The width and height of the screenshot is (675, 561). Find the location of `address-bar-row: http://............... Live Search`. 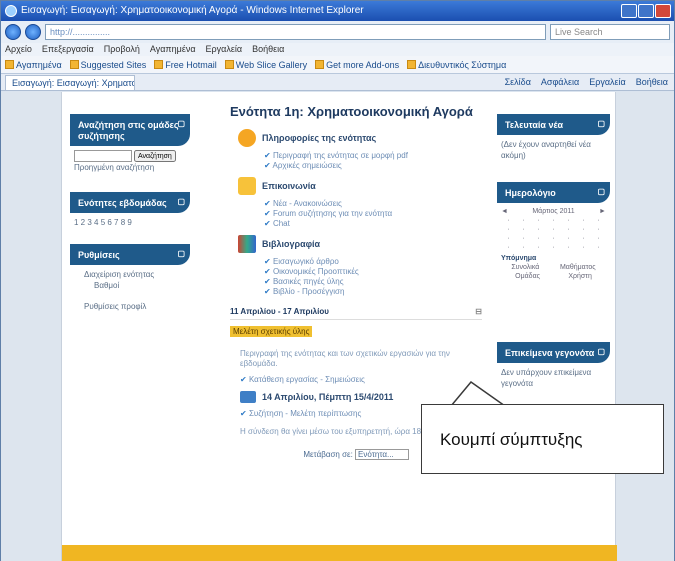

address-bar-row: http://............... Live Search is located at coordinates (337, 32).